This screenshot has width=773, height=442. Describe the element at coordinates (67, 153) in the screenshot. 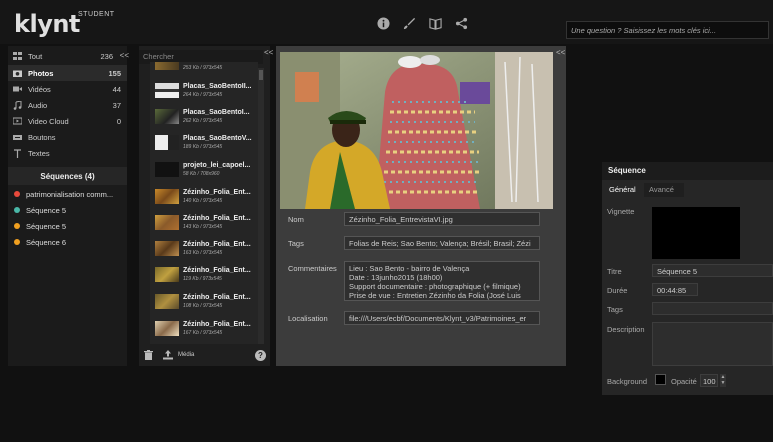

I see `category-texts: Textes` at that location.